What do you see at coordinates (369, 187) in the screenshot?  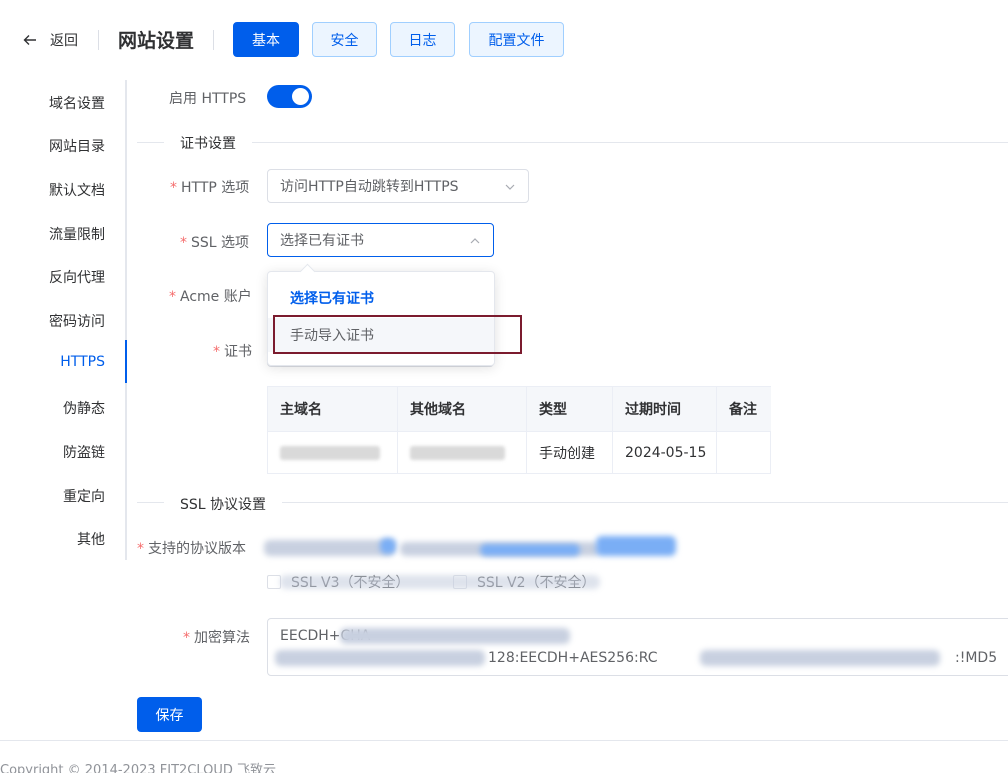 I see `http-option-value: 访问HTTP自动跳转到HTTPS` at bounding box center [369, 187].